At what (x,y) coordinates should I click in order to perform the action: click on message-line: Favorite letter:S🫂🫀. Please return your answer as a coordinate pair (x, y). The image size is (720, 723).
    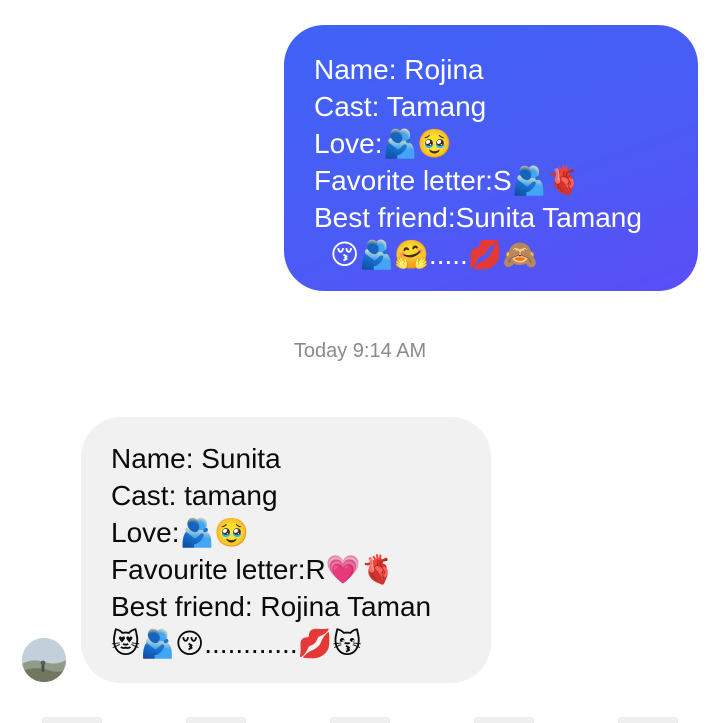
    Looking at the image, I should click on (448, 180).